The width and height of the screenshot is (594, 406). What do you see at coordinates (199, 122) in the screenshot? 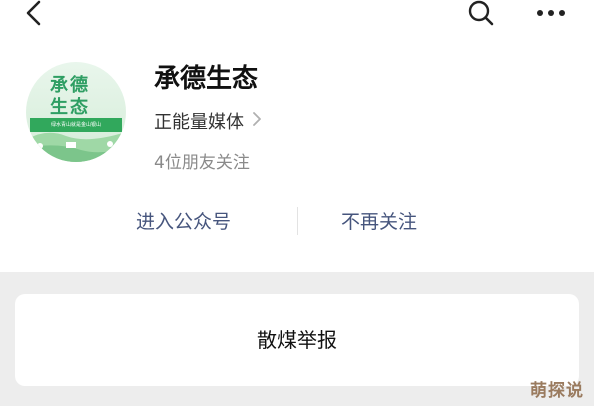
I see `account-category-label: 正能量媒体` at bounding box center [199, 122].